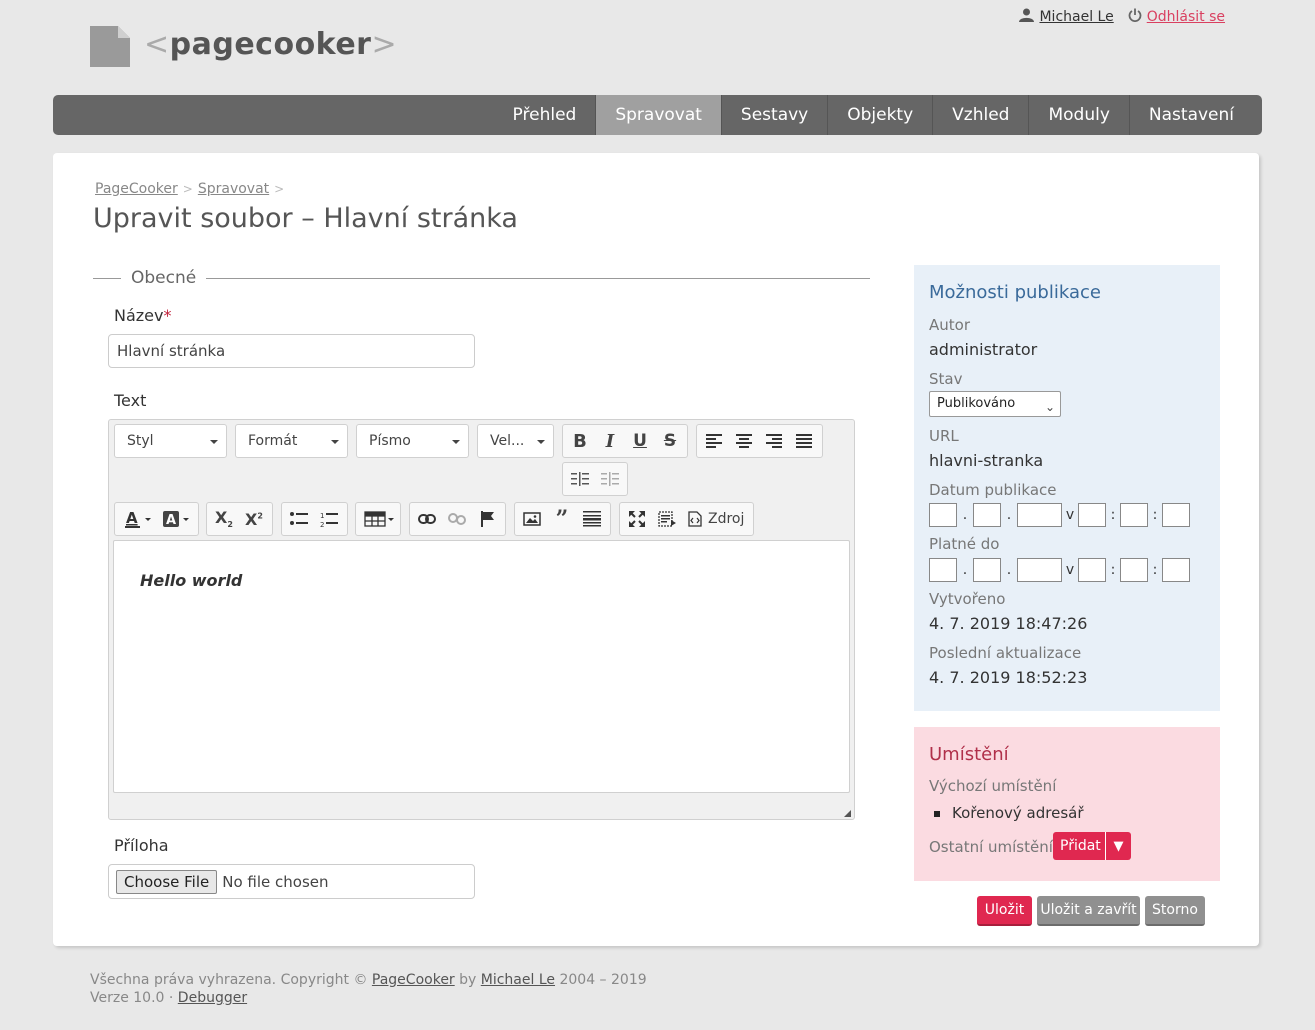 The image size is (1315, 1030). What do you see at coordinates (773, 115) in the screenshot?
I see `nav-item-sestavy: Sestavy` at bounding box center [773, 115].